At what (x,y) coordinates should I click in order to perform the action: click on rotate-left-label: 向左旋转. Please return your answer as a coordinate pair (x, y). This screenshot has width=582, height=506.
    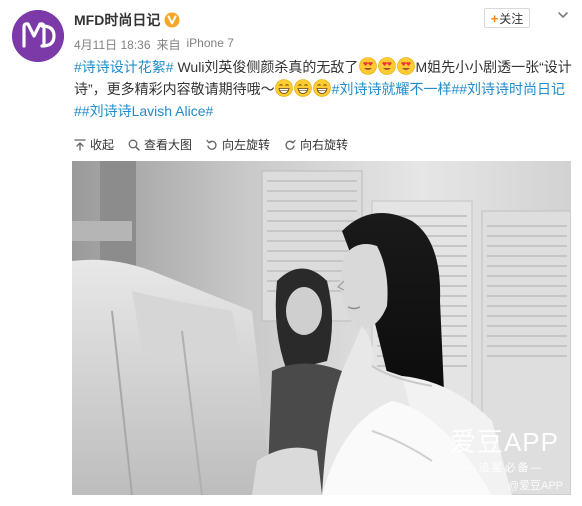
    Looking at the image, I should click on (246, 145).